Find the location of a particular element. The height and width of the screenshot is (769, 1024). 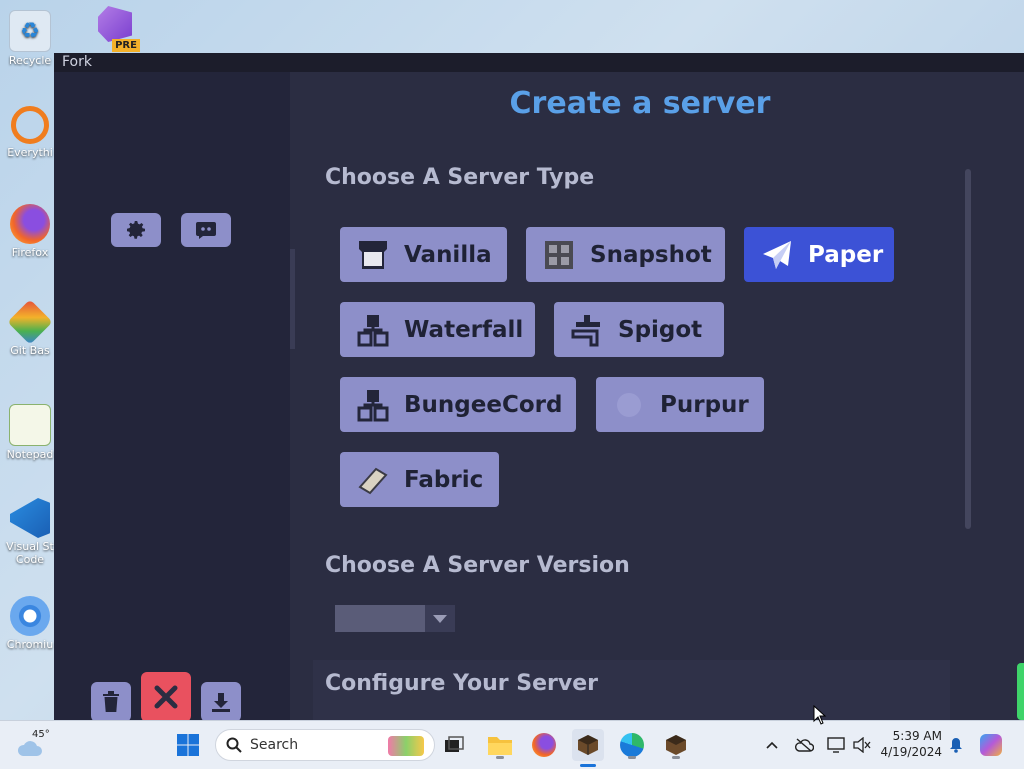

discord-icon is located at coordinates (206, 230).